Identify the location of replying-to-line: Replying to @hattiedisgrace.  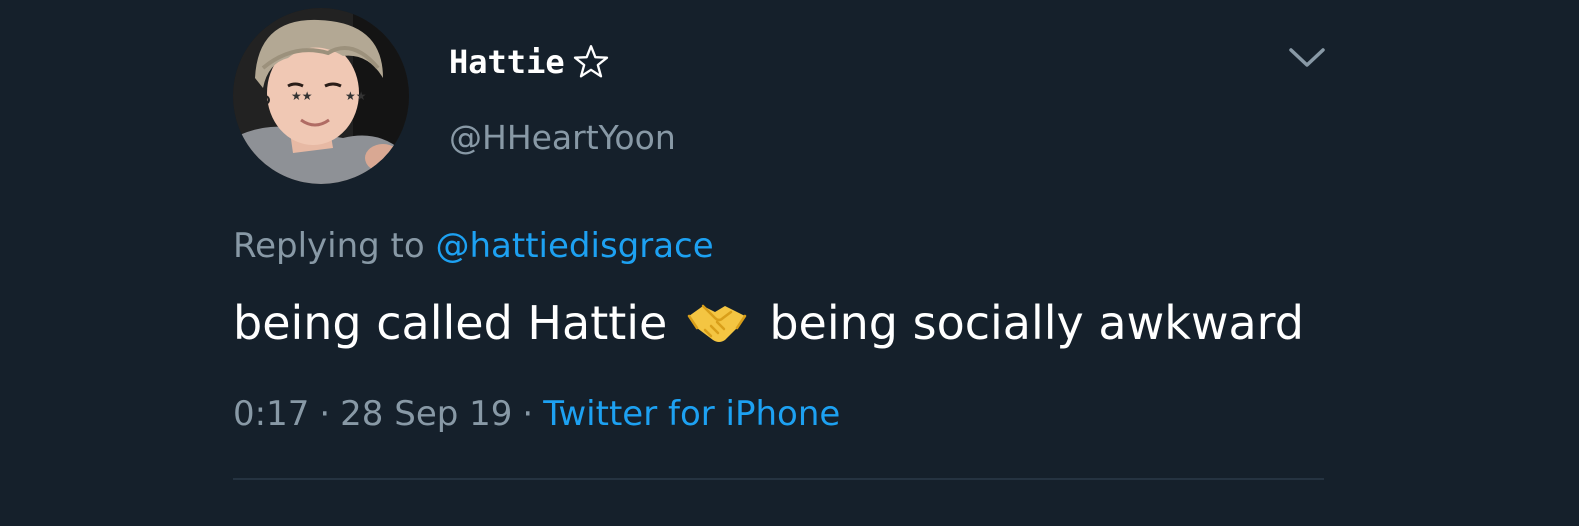
(473, 246).